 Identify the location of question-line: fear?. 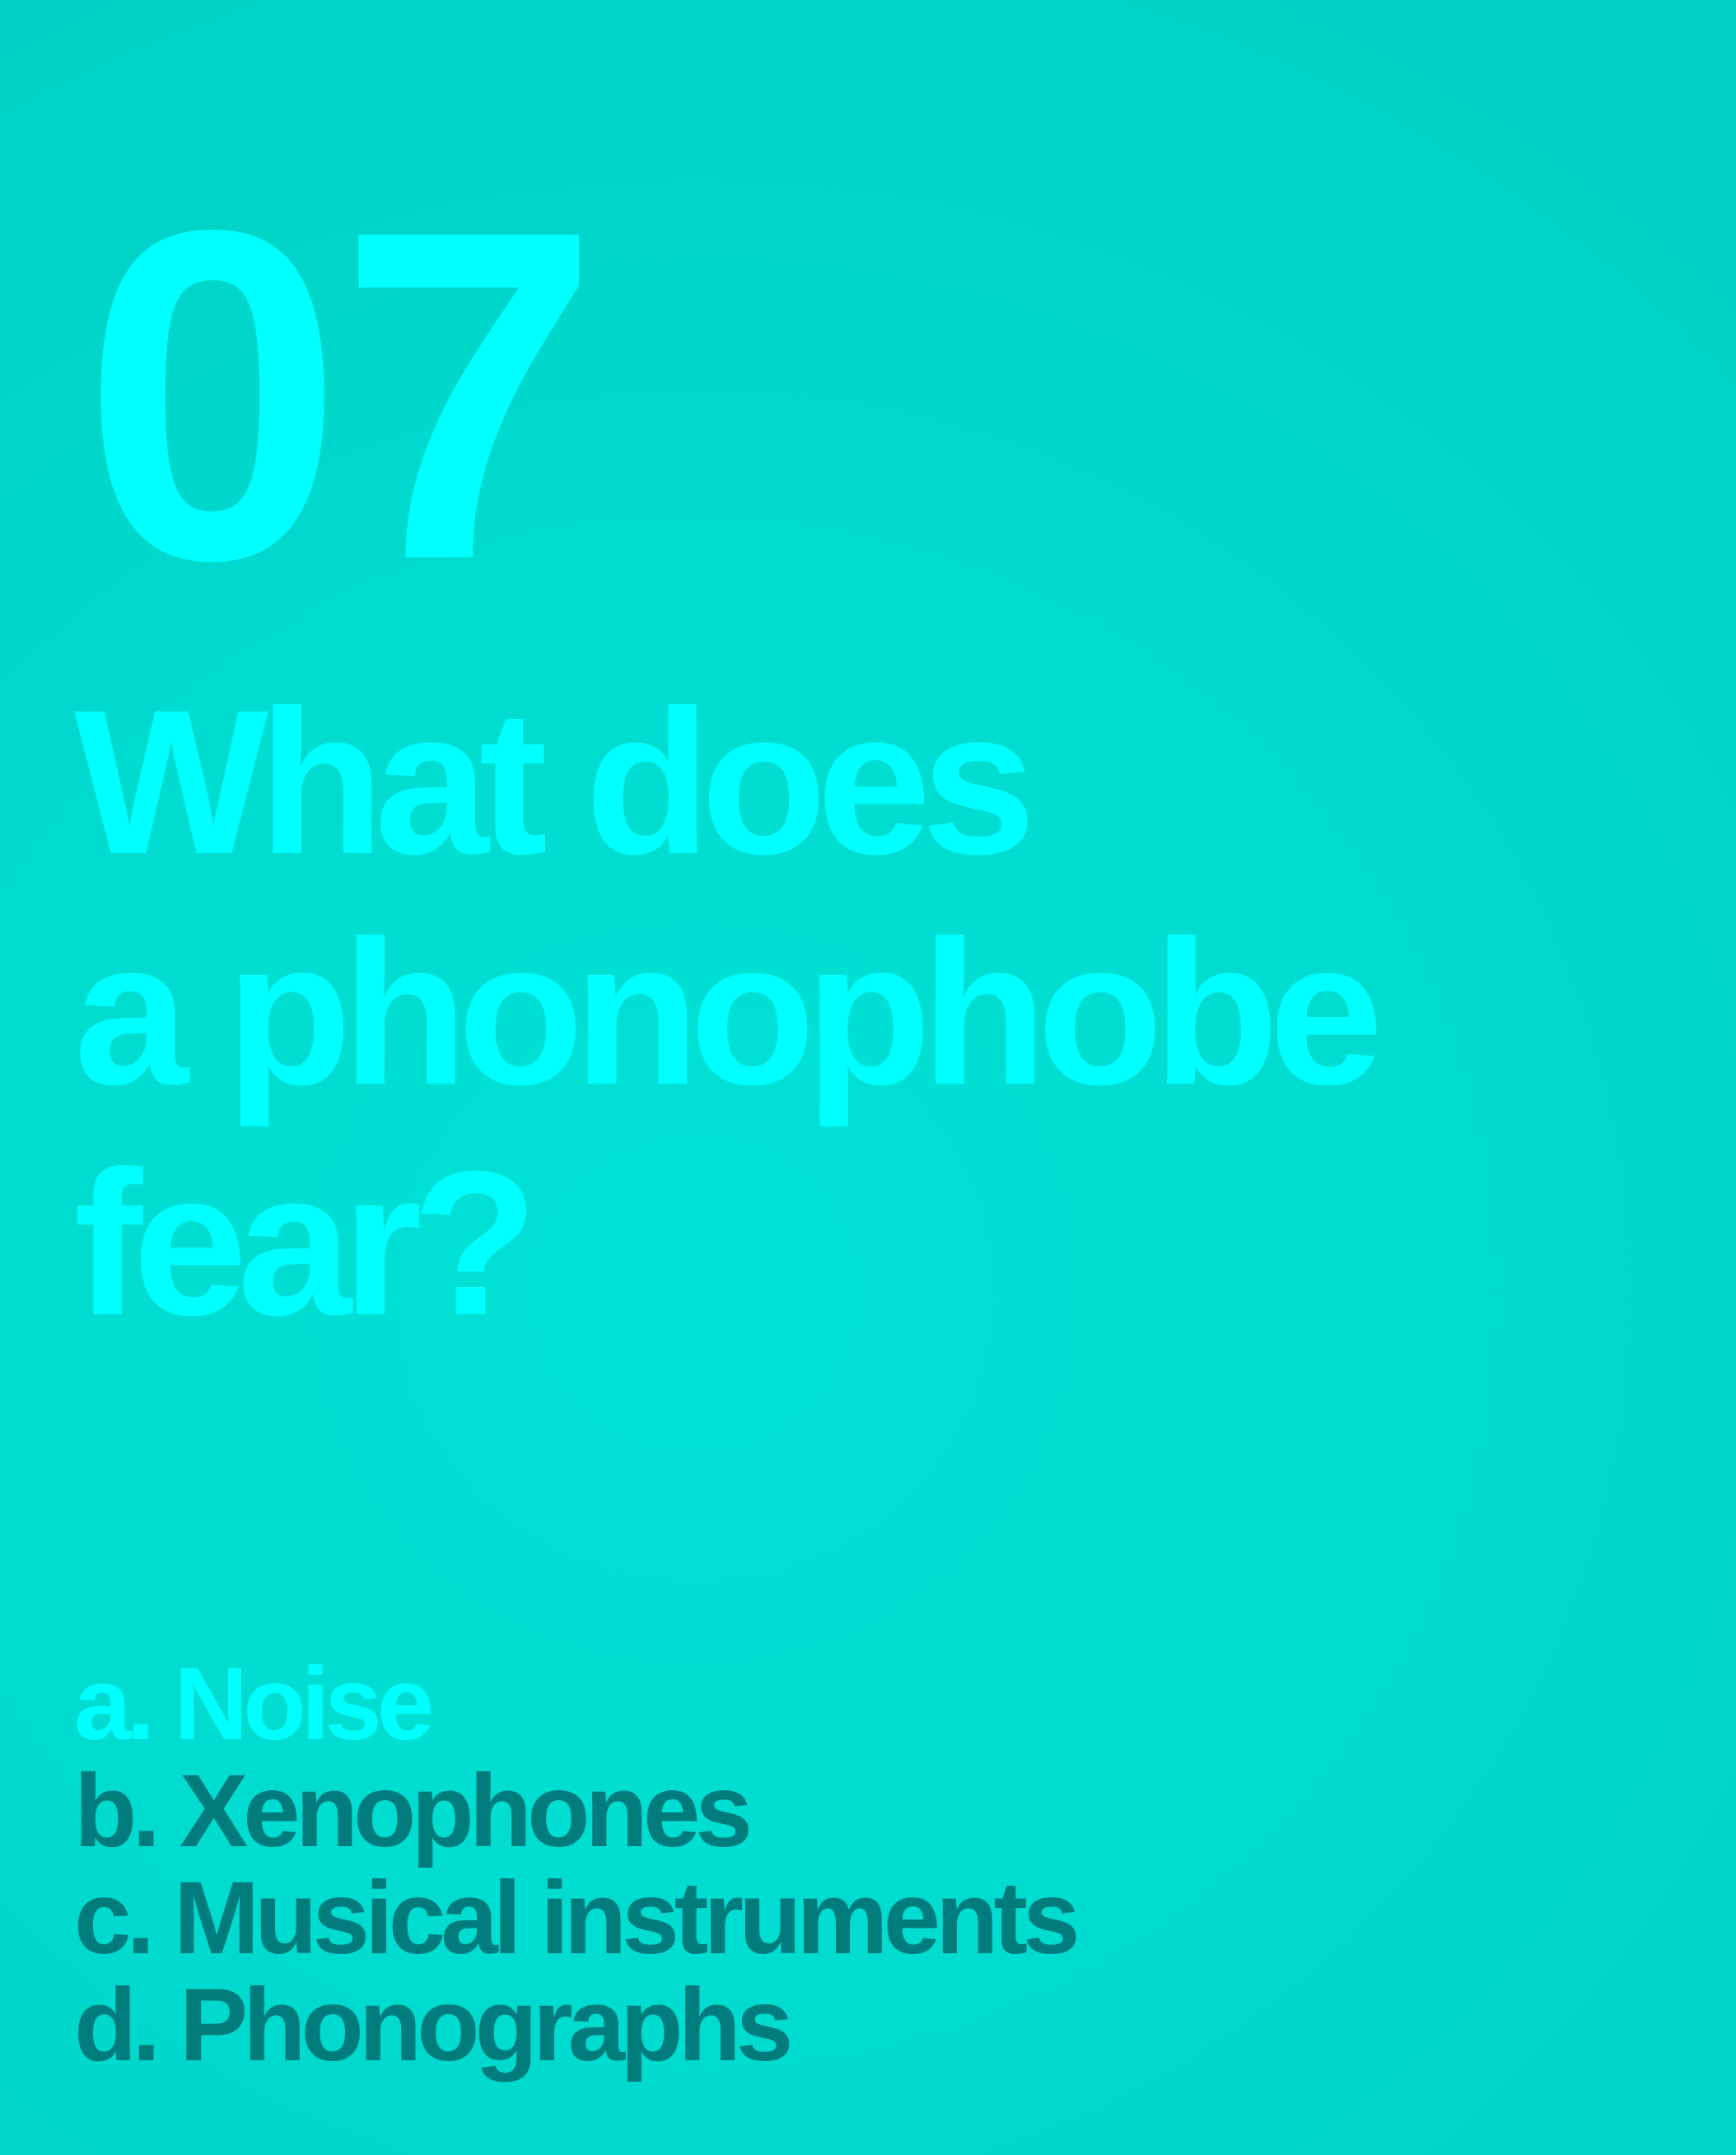
(306, 1243).